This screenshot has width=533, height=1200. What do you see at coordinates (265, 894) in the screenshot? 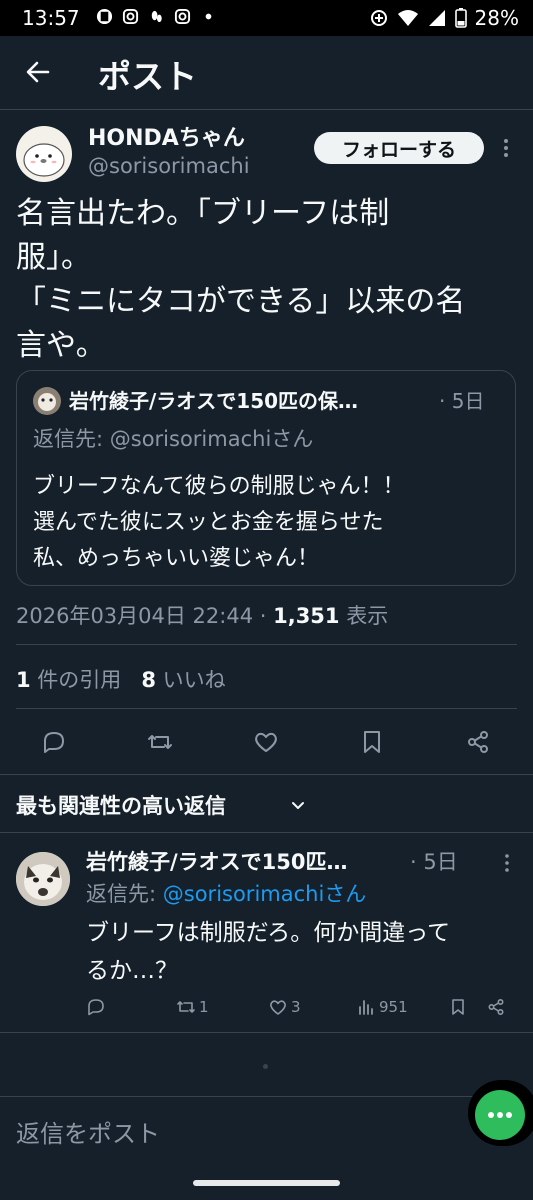
I see `reply-to-handle-link: @sorisorimachiさん` at bounding box center [265, 894].